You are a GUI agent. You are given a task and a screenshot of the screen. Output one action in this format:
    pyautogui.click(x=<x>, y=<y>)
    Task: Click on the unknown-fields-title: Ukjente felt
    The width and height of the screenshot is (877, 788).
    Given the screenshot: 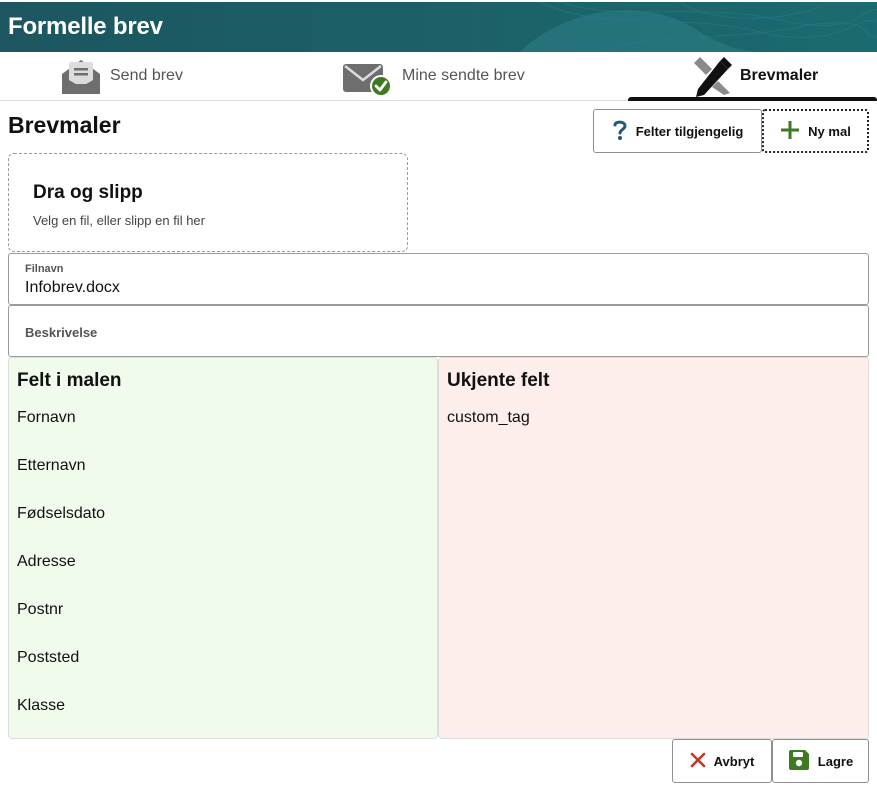 What is the action you would take?
    pyautogui.click(x=498, y=380)
    